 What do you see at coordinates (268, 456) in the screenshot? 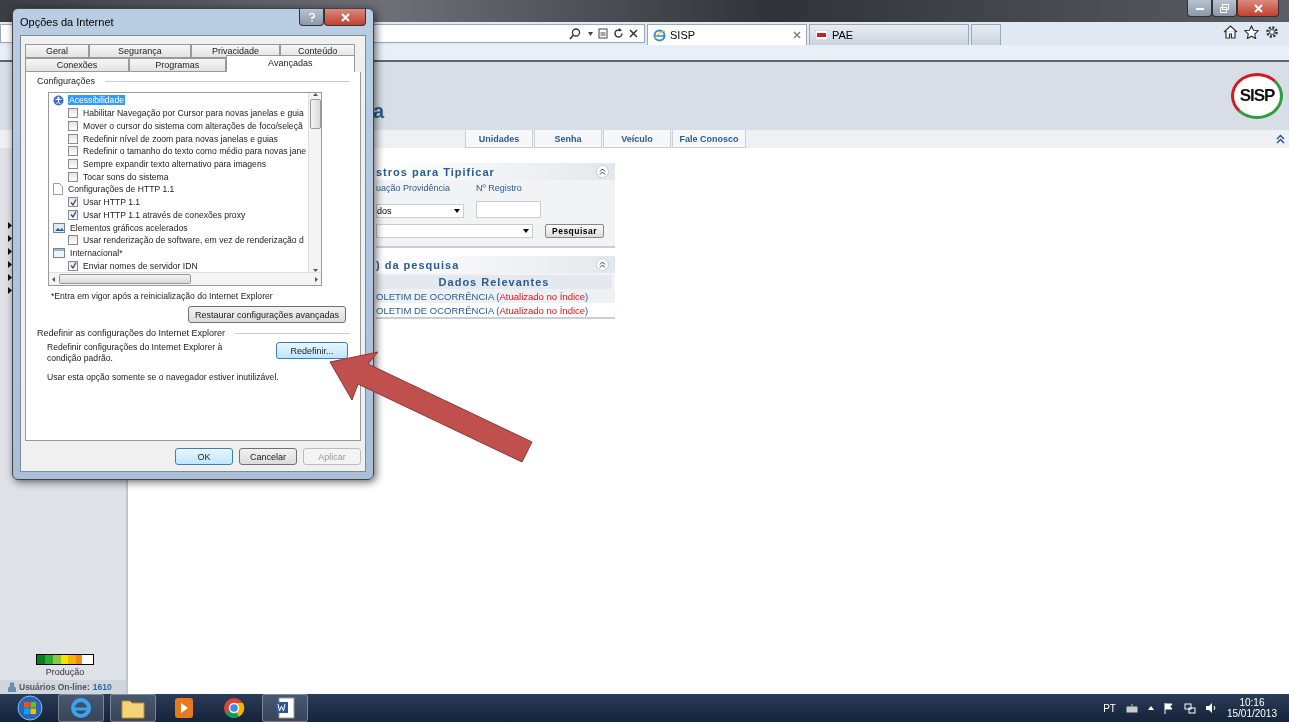
I see `dialog-button: Cancelar` at bounding box center [268, 456].